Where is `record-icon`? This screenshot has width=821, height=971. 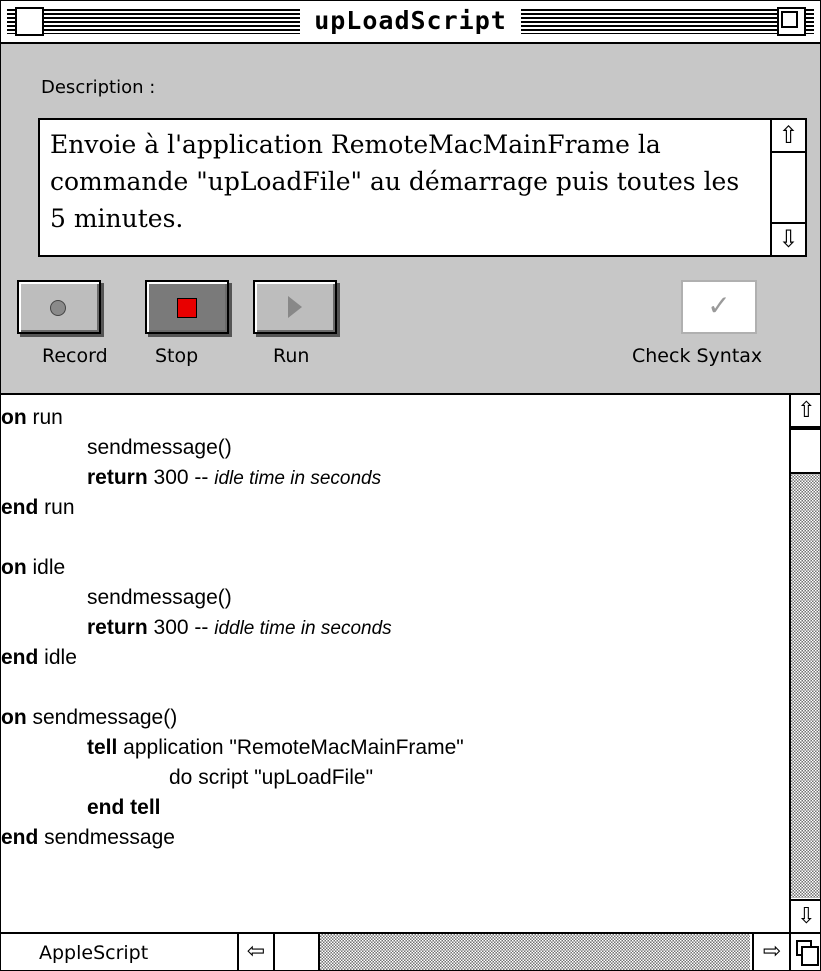 record-icon is located at coordinates (58, 308).